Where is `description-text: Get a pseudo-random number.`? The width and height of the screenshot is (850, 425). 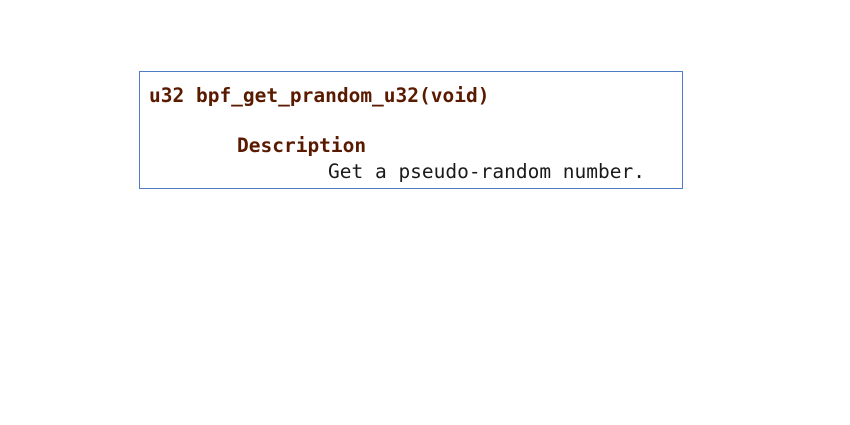 description-text: Get a pseudo-random number. is located at coordinates (486, 171).